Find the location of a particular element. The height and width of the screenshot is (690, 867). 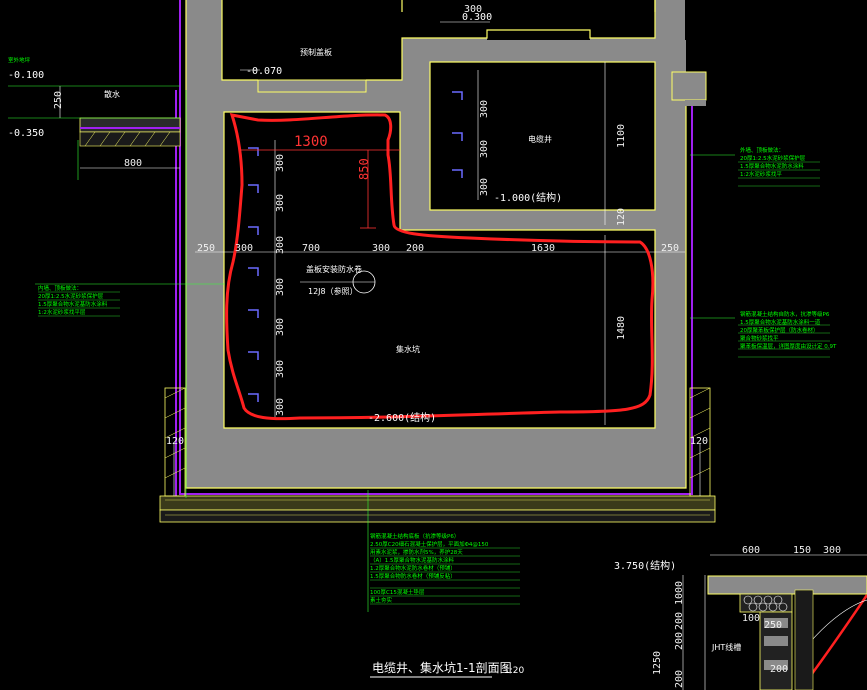

dim-h250-left: 250 is located at coordinates (58, 100).